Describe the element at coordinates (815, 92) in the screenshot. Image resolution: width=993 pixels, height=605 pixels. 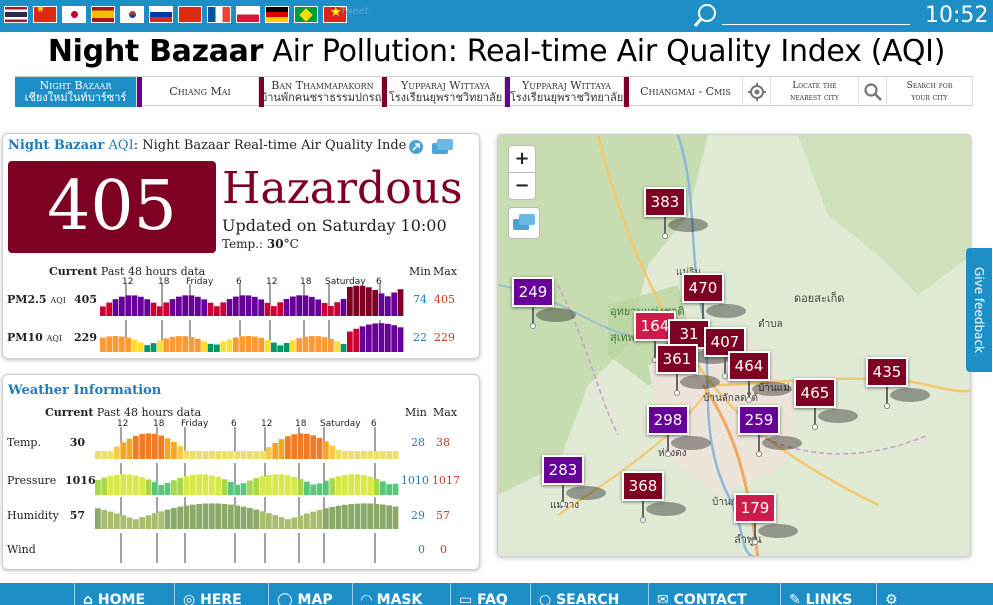
I see `locate-nearest-city-link: Locate the nearest city` at that location.